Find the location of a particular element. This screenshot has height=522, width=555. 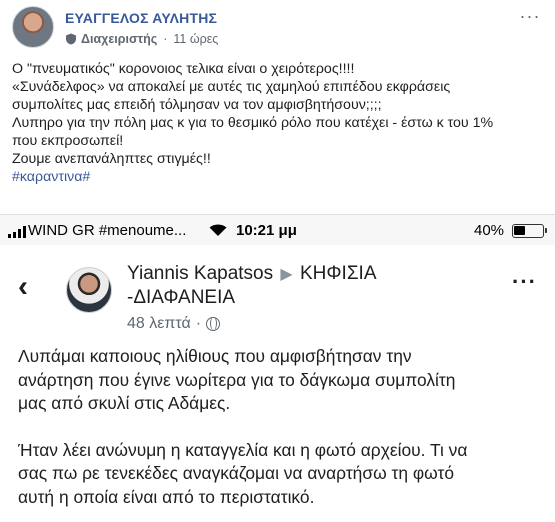

shot-timestamp: 48 λεπτά is located at coordinates (159, 323).